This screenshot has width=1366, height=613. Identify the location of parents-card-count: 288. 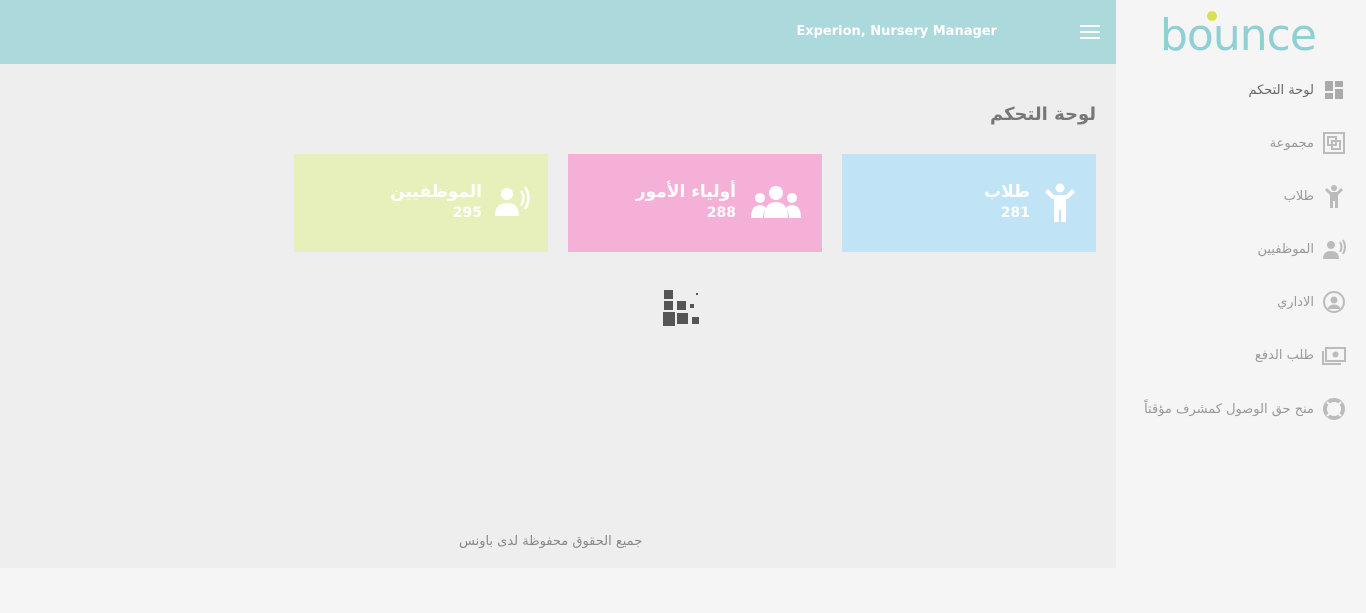
(721, 213).